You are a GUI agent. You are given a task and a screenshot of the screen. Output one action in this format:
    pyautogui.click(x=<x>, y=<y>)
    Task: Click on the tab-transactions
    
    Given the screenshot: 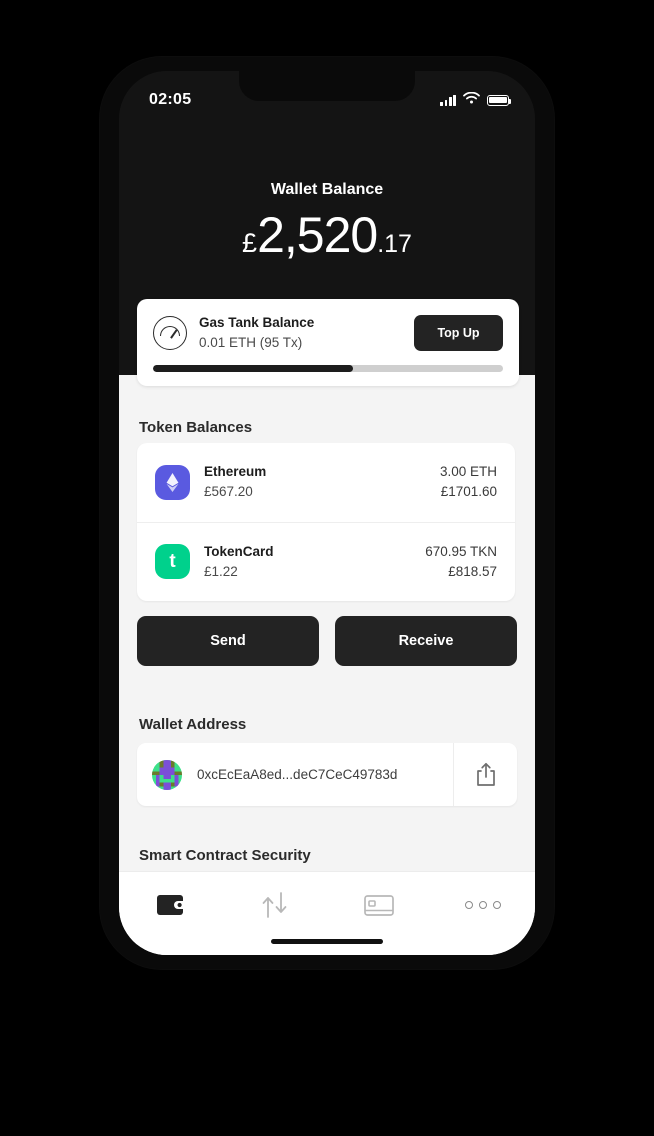 What is the action you would take?
    pyautogui.click(x=275, y=905)
    